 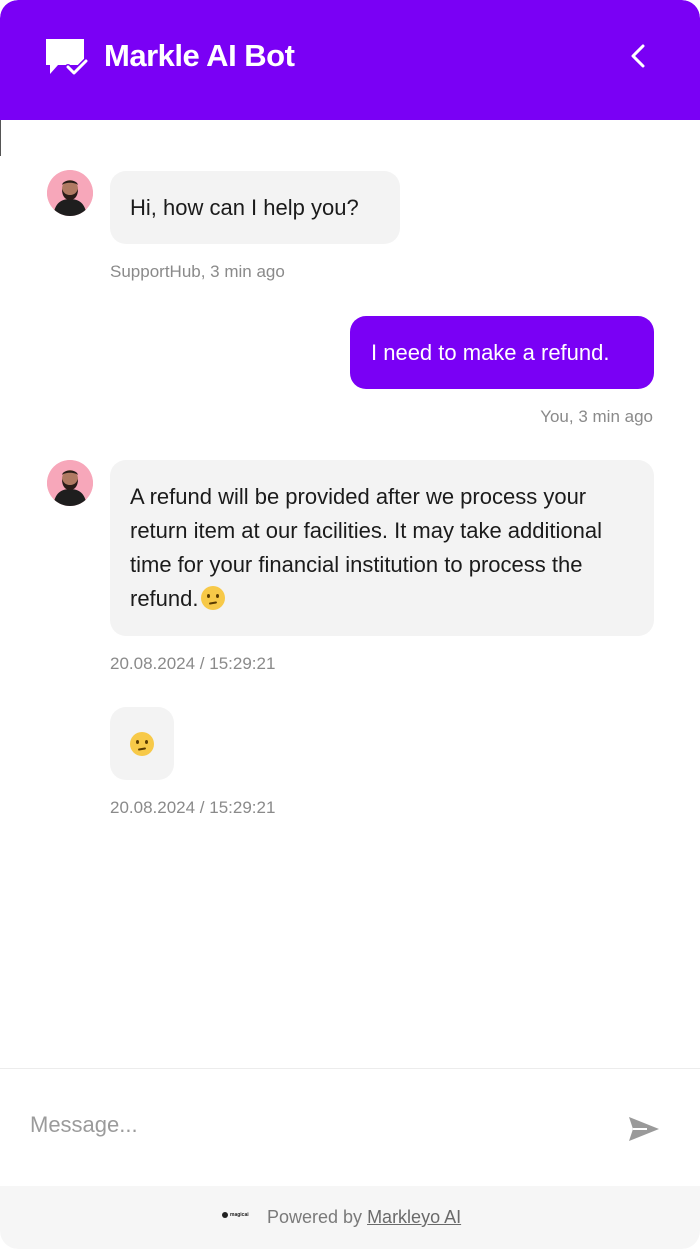 What do you see at coordinates (235, 1215) in the screenshot?
I see `magicai-logo: magicai` at bounding box center [235, 1215].